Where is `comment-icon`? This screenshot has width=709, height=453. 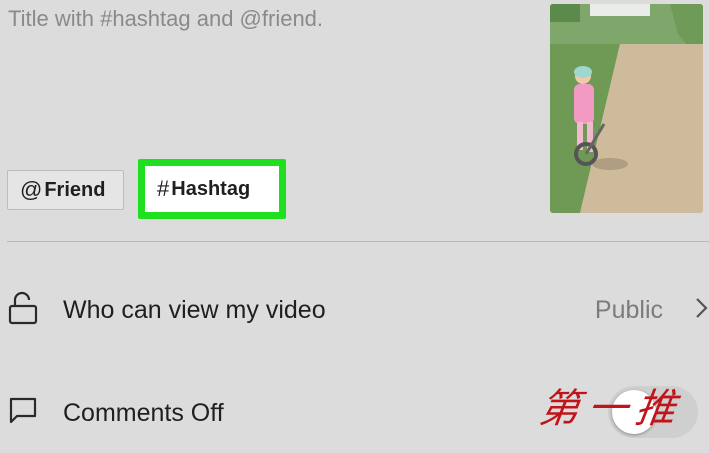
comment-icon is located at coordinates (23, 413).